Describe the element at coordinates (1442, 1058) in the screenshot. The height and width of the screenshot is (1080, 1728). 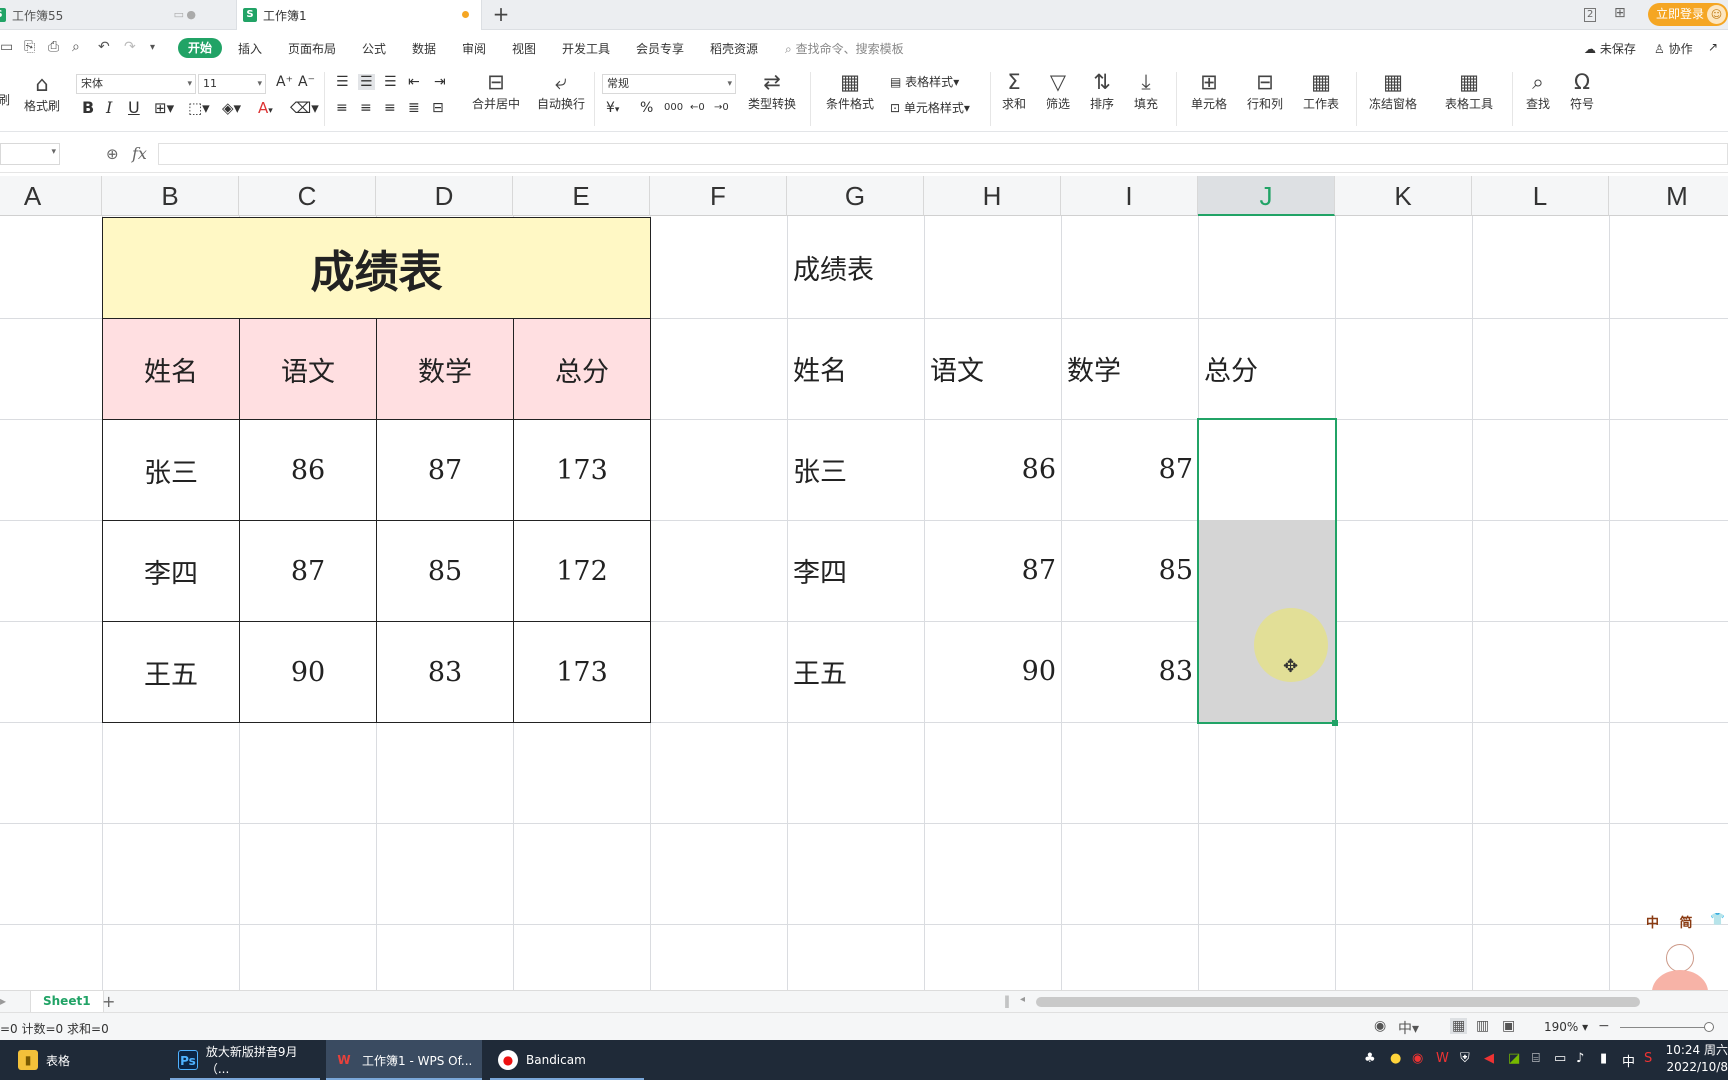
I see `tray-wps-icon: W` at that location.